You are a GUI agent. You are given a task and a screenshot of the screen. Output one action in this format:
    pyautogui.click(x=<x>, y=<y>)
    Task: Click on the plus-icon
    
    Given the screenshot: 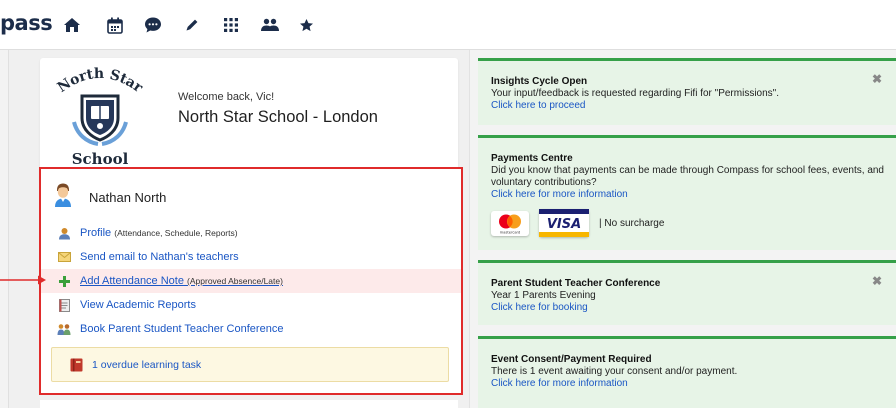 What is the action you would take?
    pyautogui.click(x=64, y=281)
    